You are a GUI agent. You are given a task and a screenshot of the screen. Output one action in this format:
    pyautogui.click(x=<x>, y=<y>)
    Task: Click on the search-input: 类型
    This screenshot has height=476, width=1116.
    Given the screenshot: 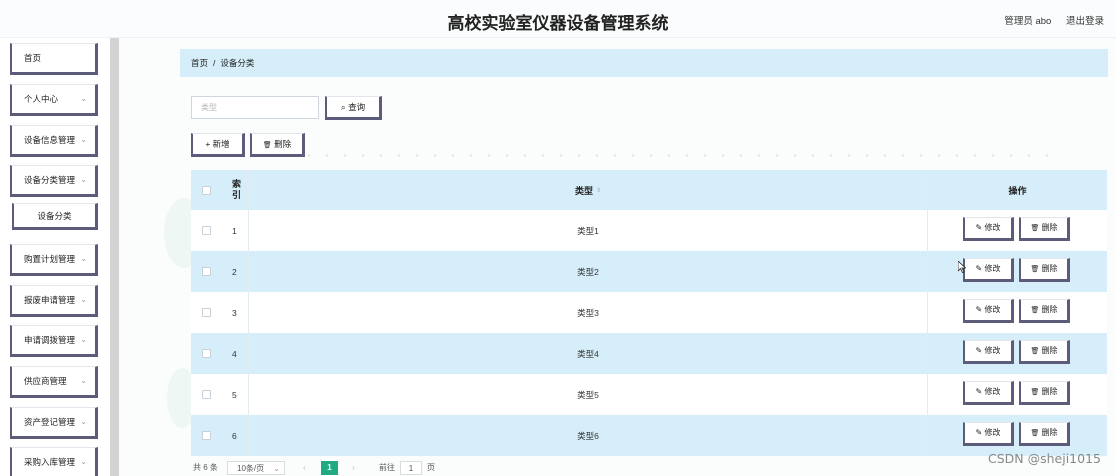 What is the action you would take?
    pyautogui.click(x=255, y=107)
    